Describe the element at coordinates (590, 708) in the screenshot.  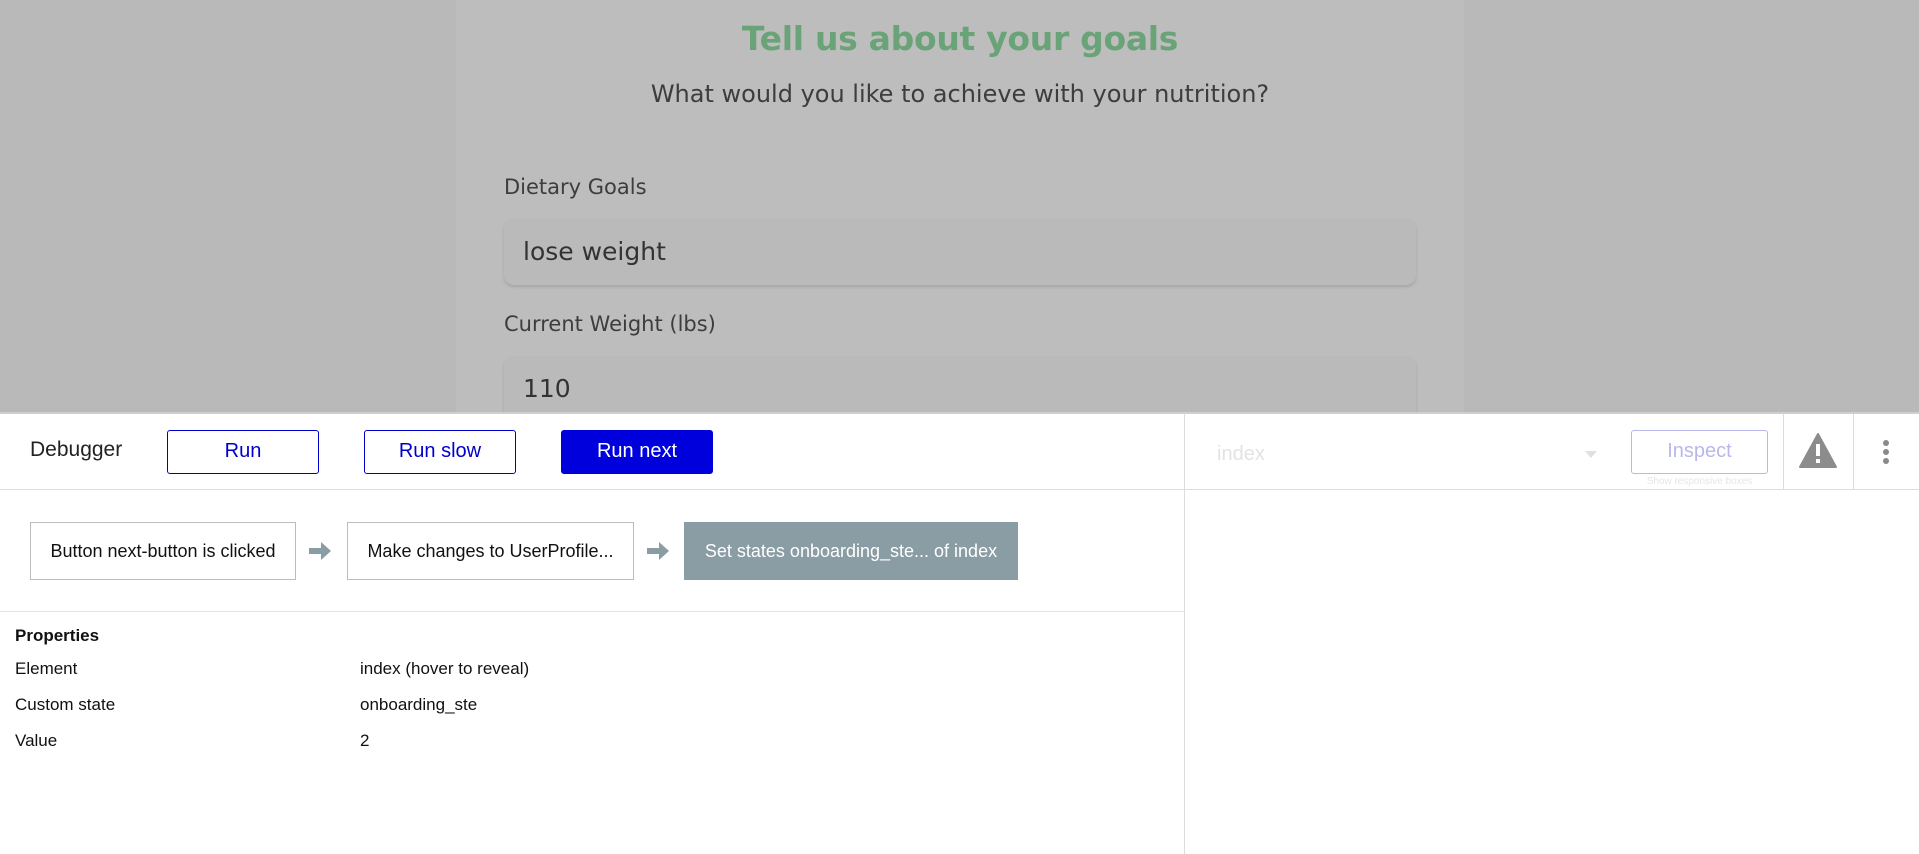
I see `property-row: Custom state onboarding_ste` at that location.